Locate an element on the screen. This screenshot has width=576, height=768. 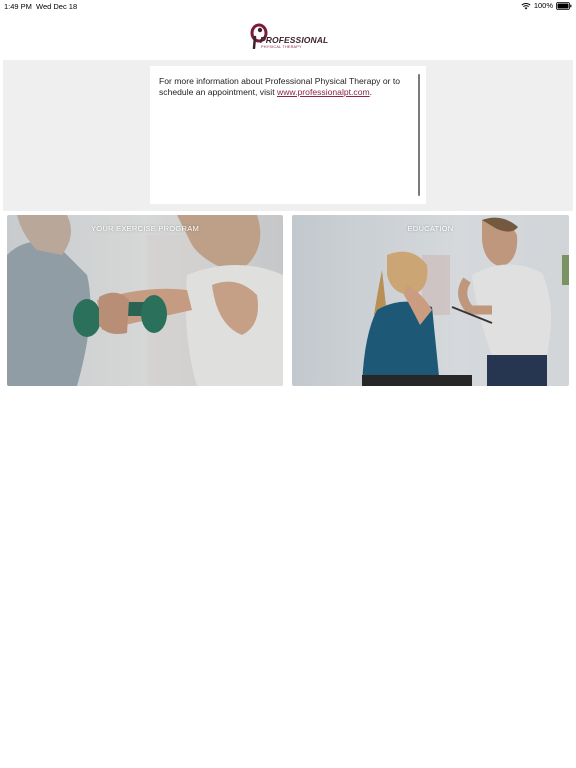
education-tile: EDUCATION is located at coordinates (430, 300).